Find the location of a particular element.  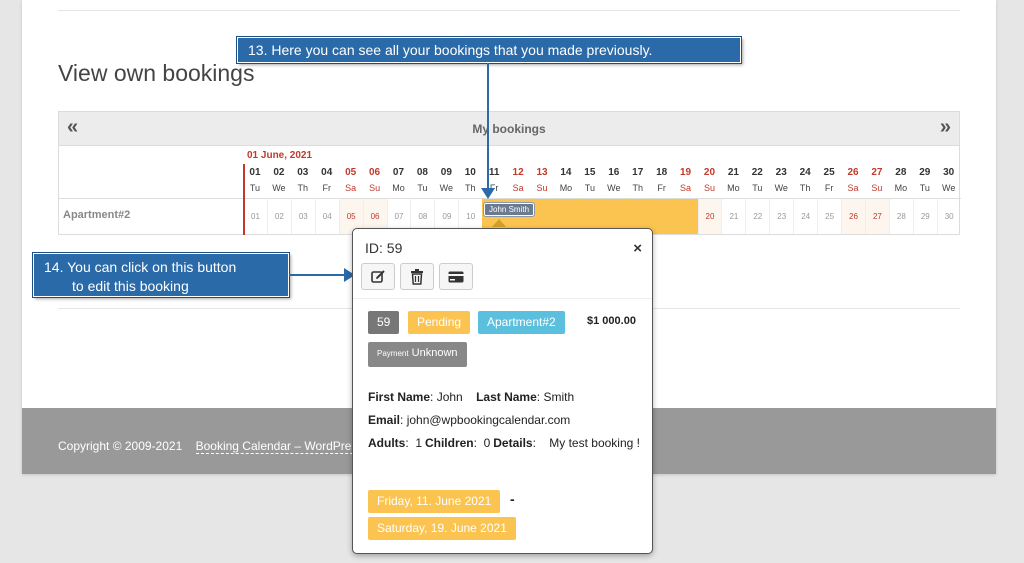

footer-link: Booking Calendar – WordPress is located at coordinates (279, 446).